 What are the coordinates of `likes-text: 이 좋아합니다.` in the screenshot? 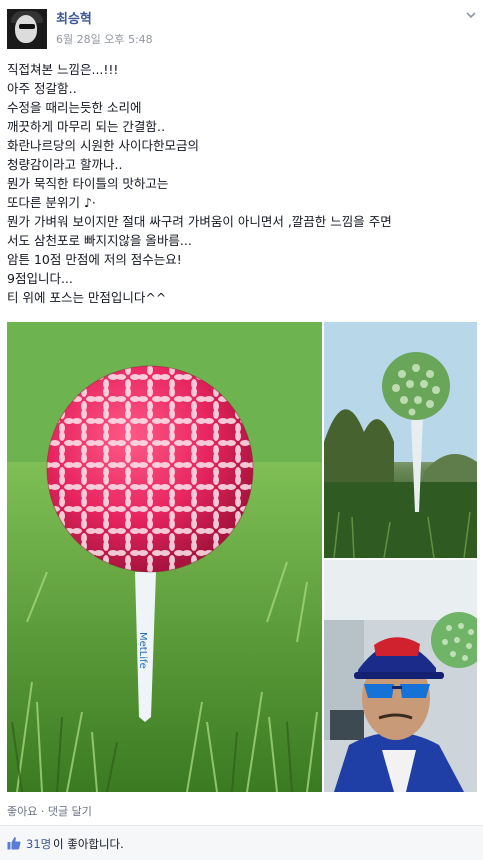 It's located at (88, 844).